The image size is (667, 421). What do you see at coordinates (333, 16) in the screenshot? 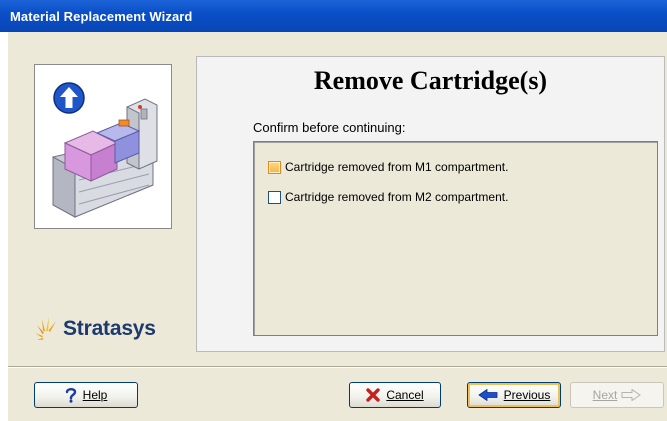
I see `title-bar: Material Replacement Wizard` at bounding box center [333, 16].